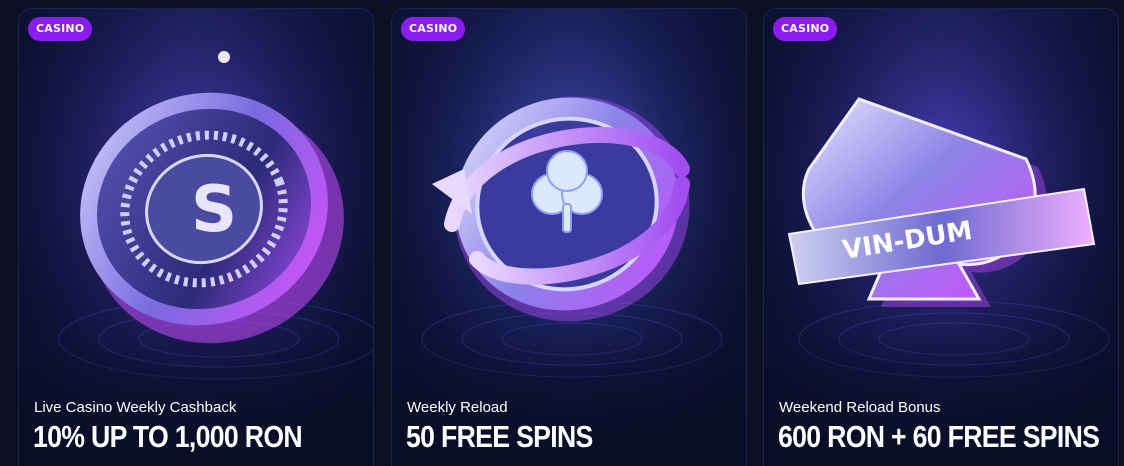  Describe the element at coordinates (135, 407) in the screenshot. I see `promo-subtitle: Live Casino Weekly Cashback` at that location.